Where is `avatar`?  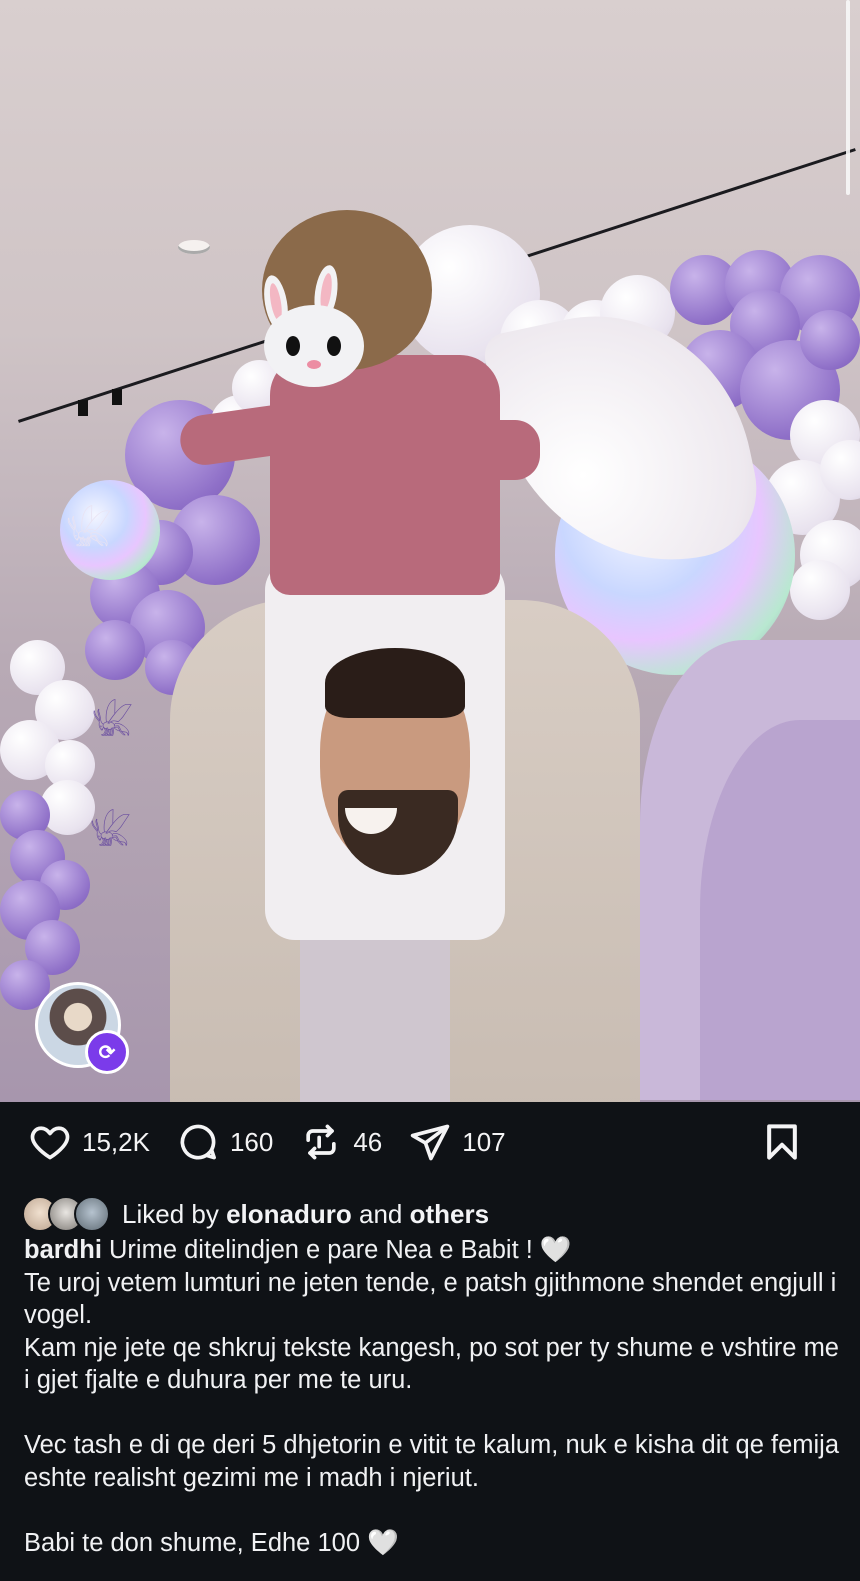 avatar is located at coordinates (92, 1214).